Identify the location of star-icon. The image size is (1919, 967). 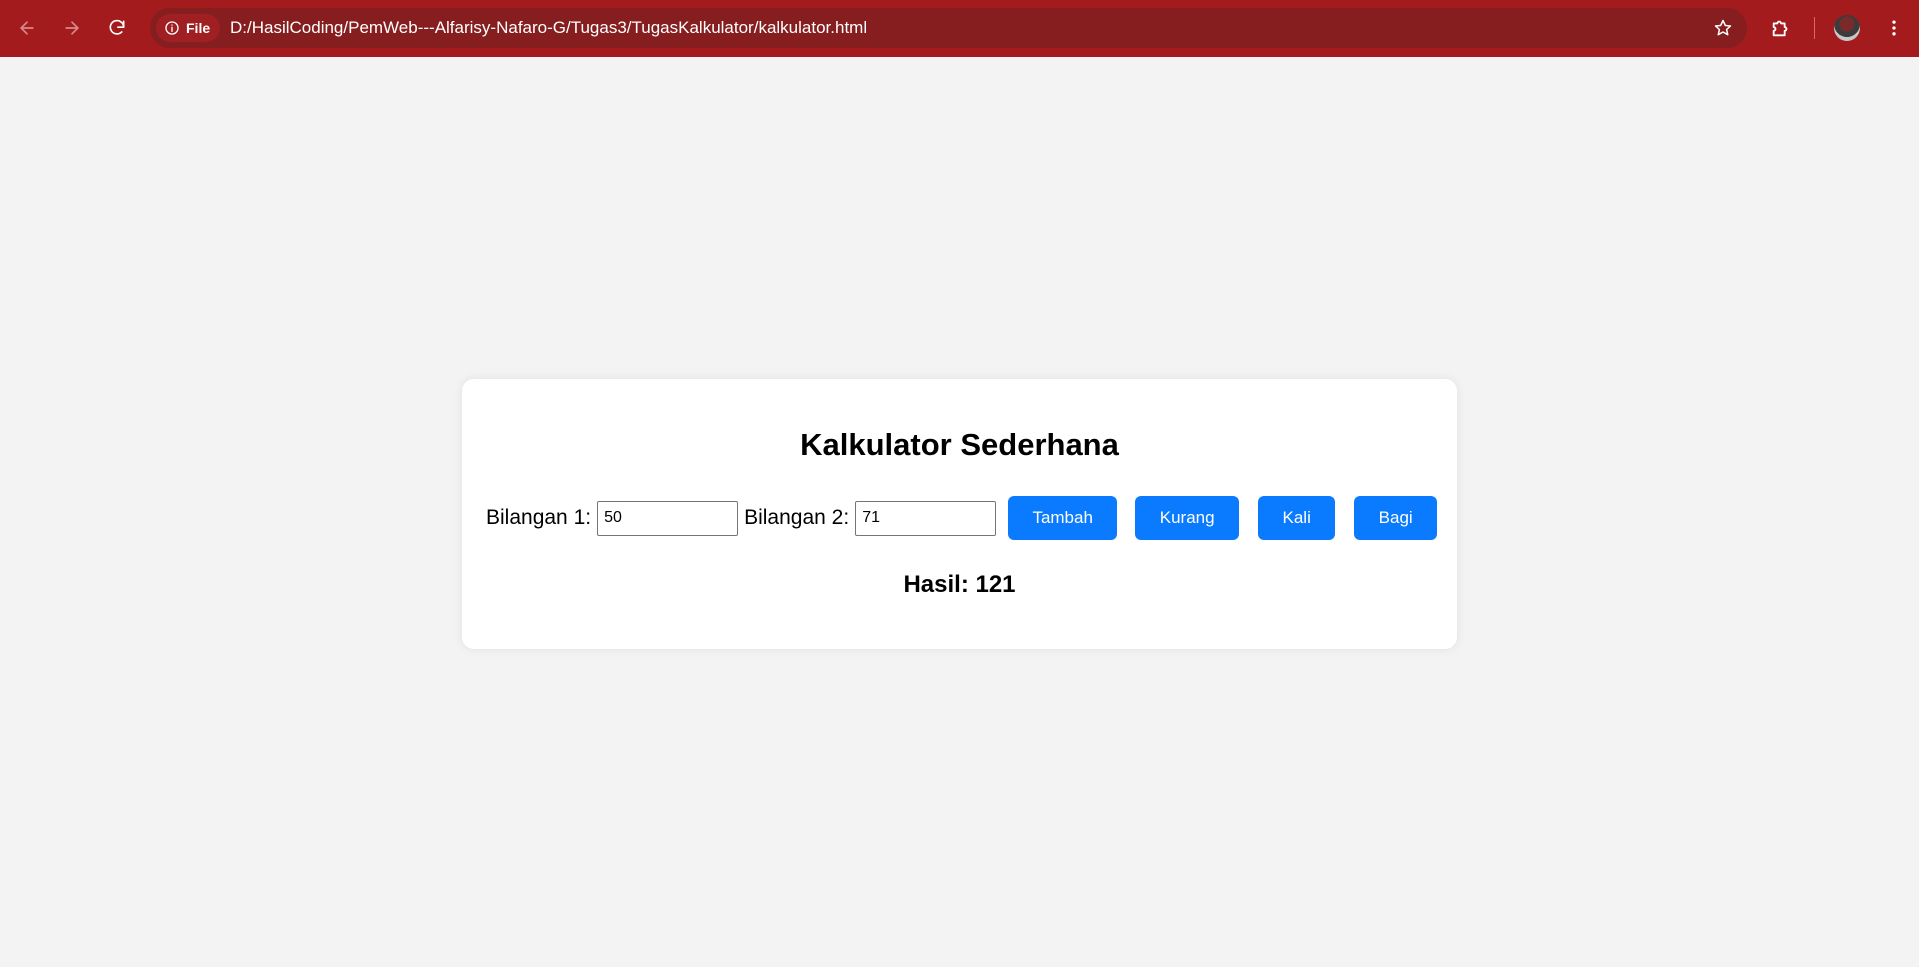
(1723, 27).